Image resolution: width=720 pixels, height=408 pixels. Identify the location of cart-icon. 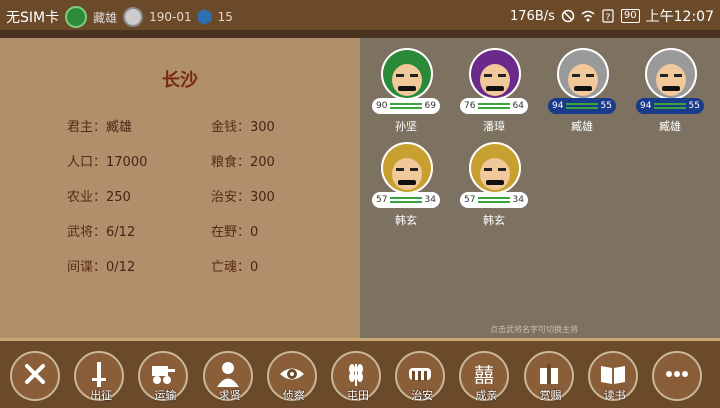
(164, 375).